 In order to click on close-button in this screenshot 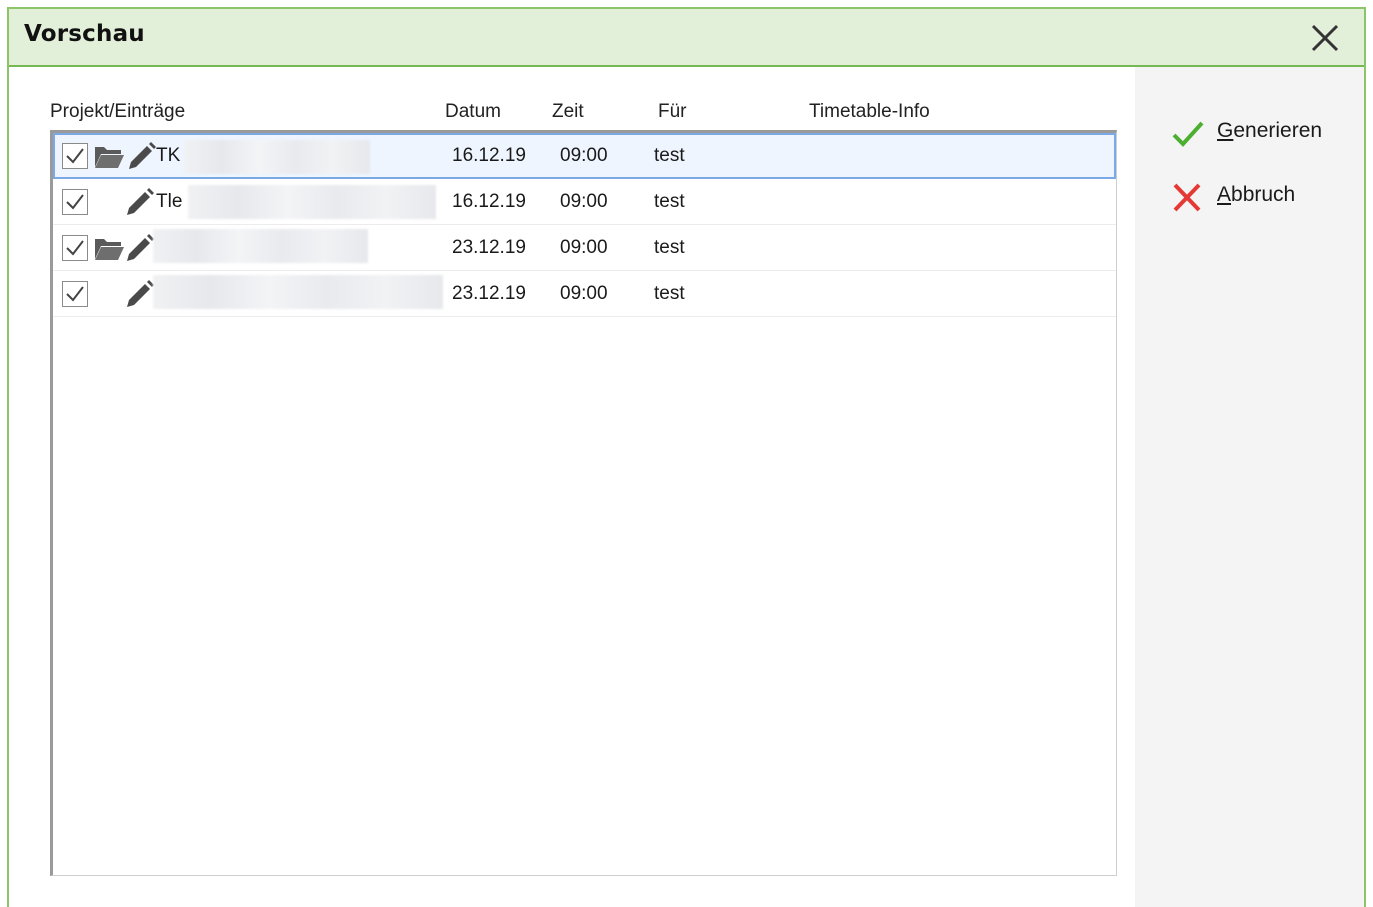, I will do `click(1325, 38)`.